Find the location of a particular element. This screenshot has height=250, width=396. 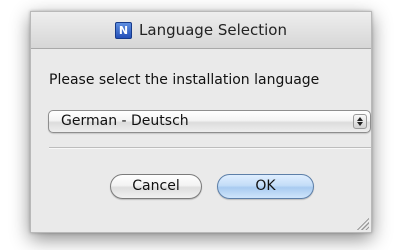

ok-button: OK is located at coordinates (265, 186).